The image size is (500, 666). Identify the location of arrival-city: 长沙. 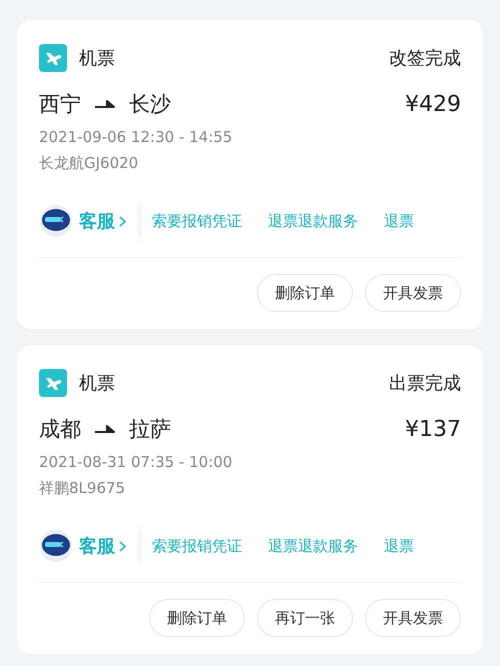
(150, 104).